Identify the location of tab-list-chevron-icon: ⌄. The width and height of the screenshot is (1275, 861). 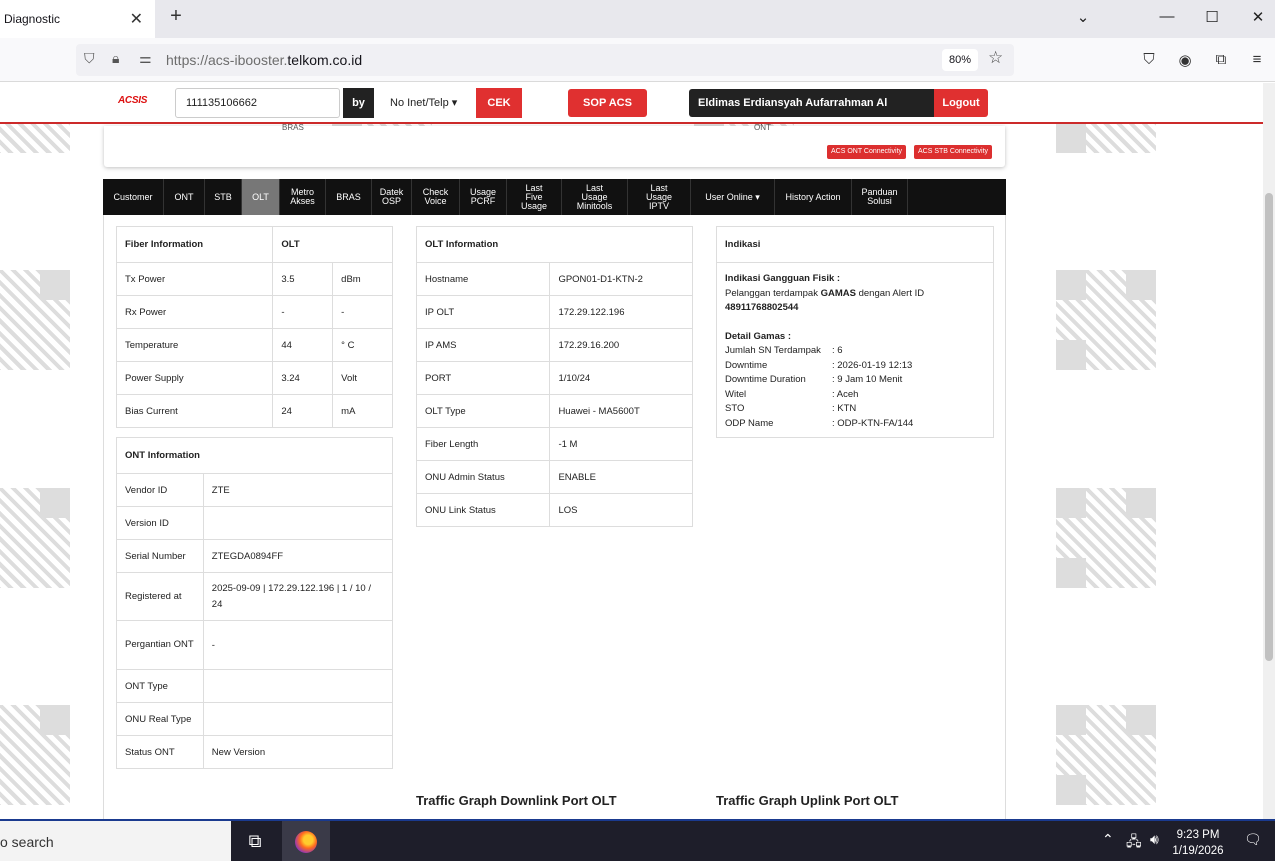
(1083, 17).